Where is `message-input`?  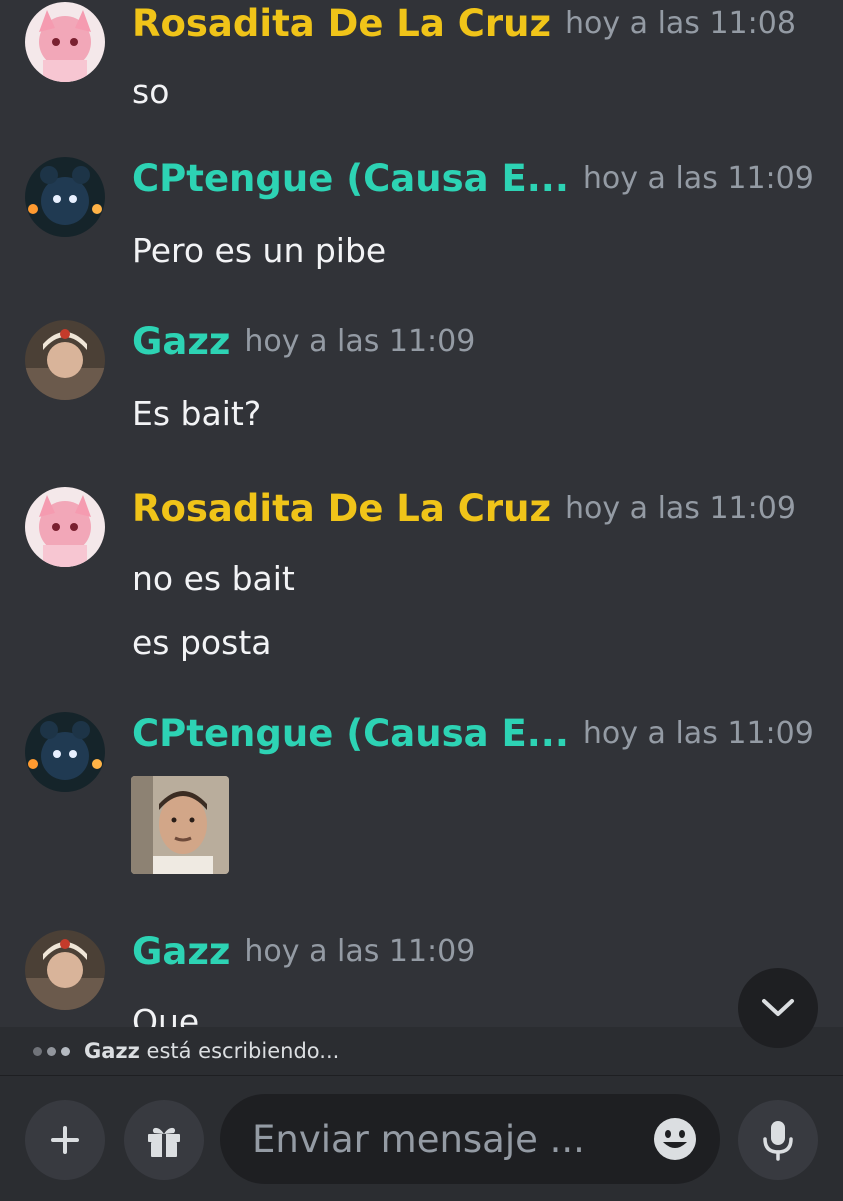
message-input is located at coordinates (442, 1139).